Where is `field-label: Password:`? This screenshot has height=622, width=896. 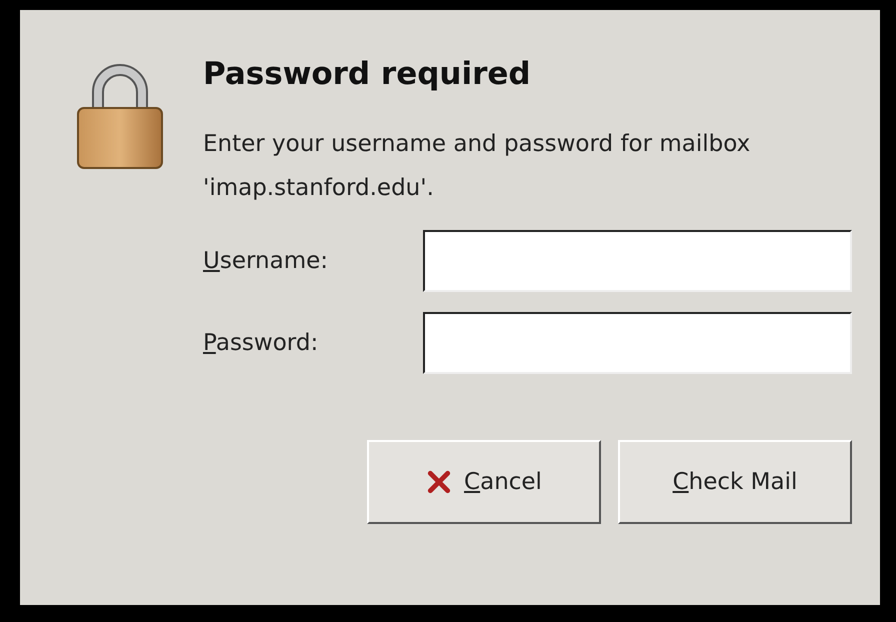 field-label: Password: is located at coordinates (261, 343).